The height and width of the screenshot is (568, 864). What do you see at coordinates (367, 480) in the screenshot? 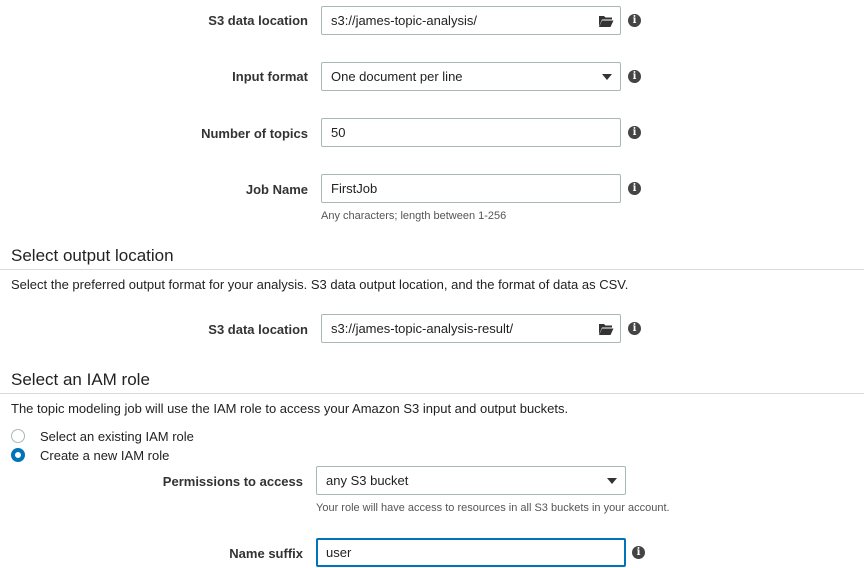
I see `permissions-value: any S3 bucket` at bounding box center [367, 480].